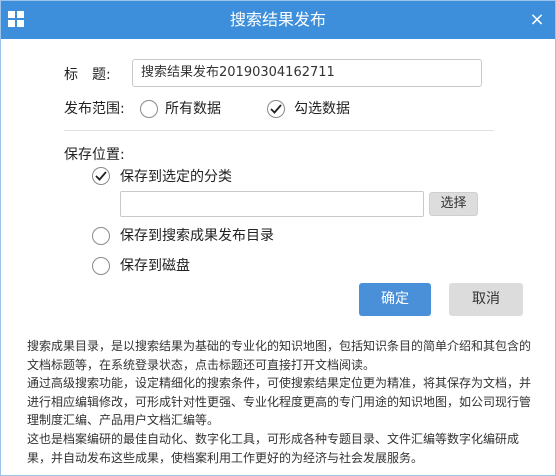 This screenshot has height=476, width=556. I want to click on location-category-radio, so click(101, 176).